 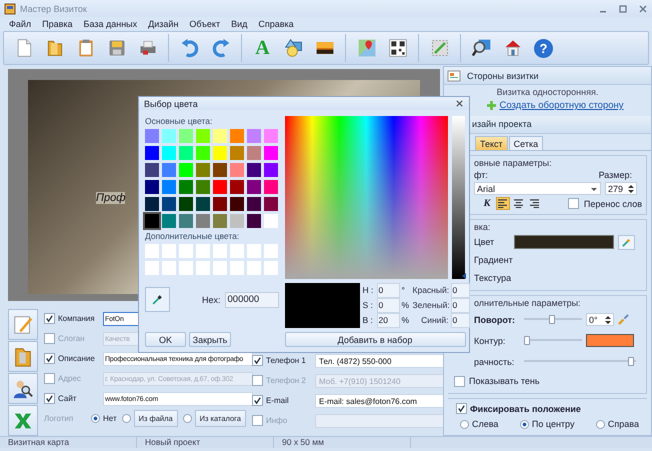 I want to click on menu-item: Вид, so click(x=239, y=24).